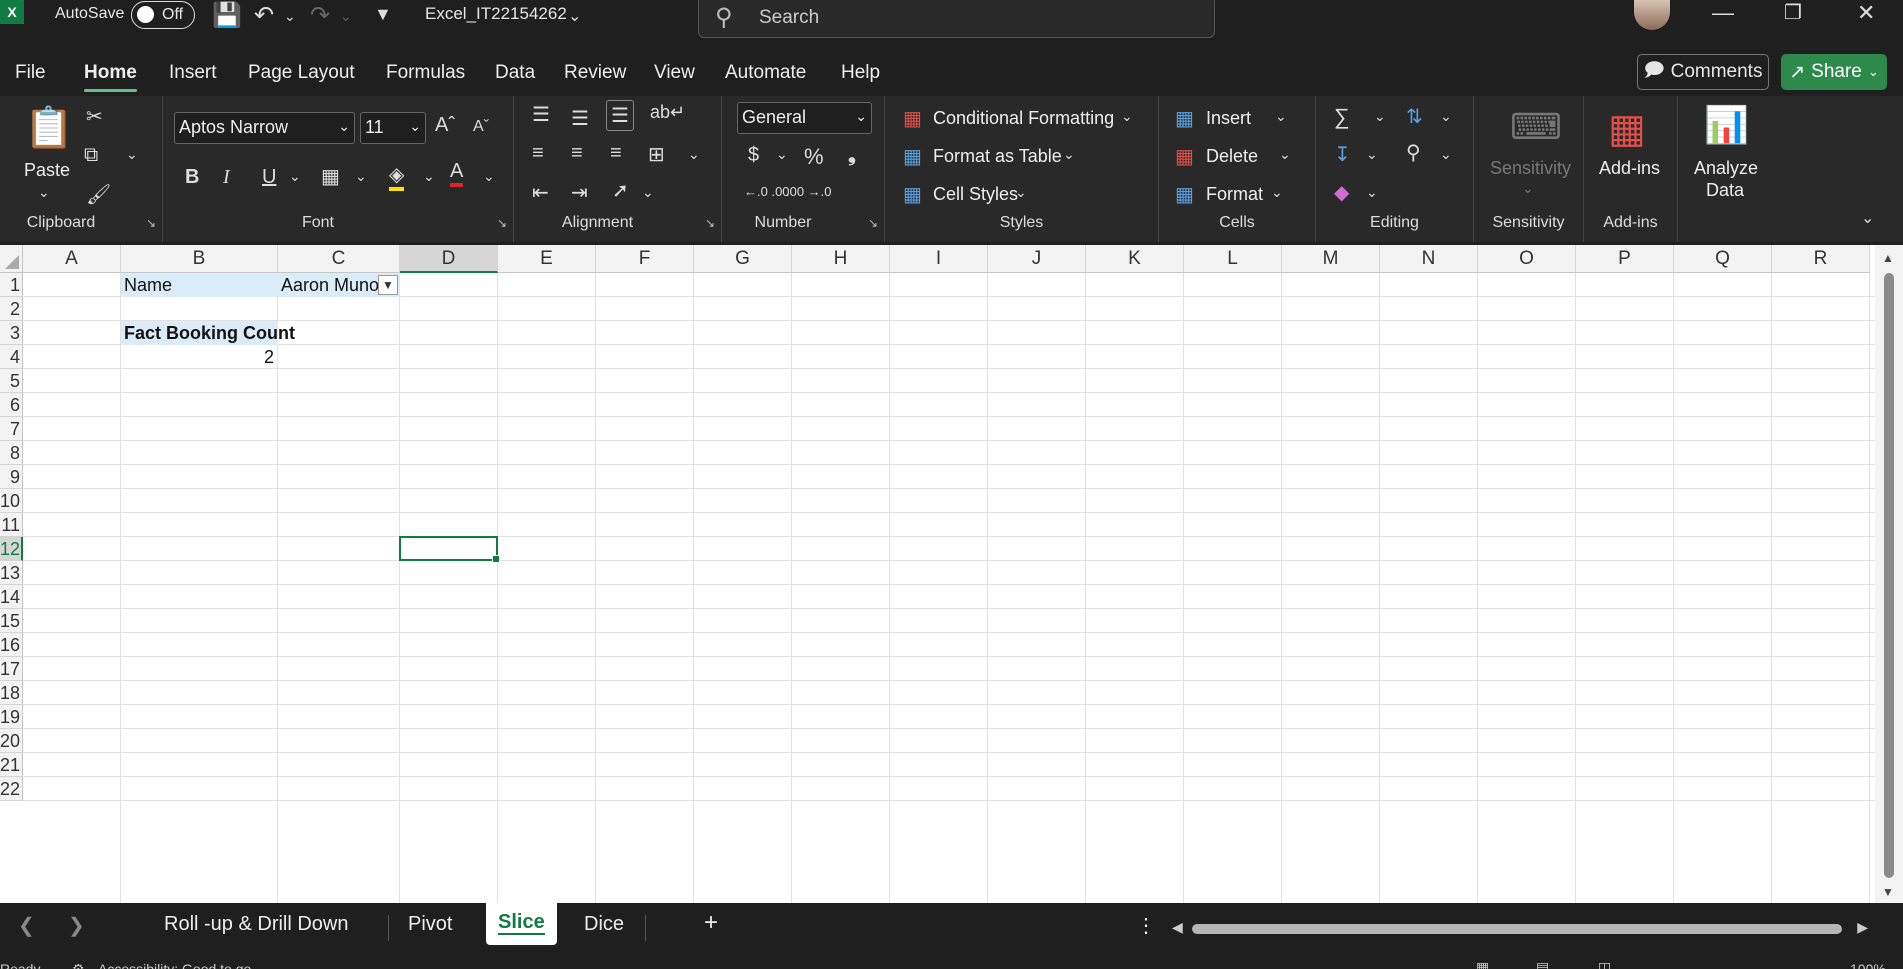 This screenshot has width=1903, height=969. I want to click on row-header-17: 17, so click(11, 669).